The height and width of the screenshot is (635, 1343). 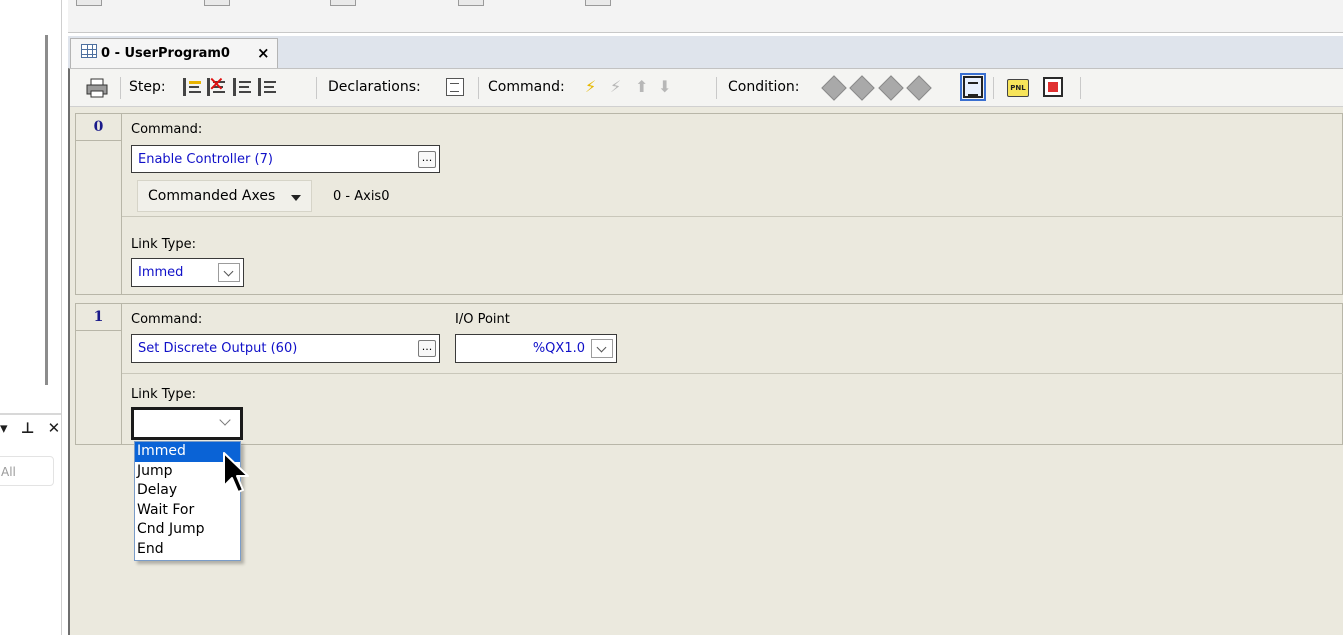 I want to click on move-step-up-icon, so click(x=242, y=87).